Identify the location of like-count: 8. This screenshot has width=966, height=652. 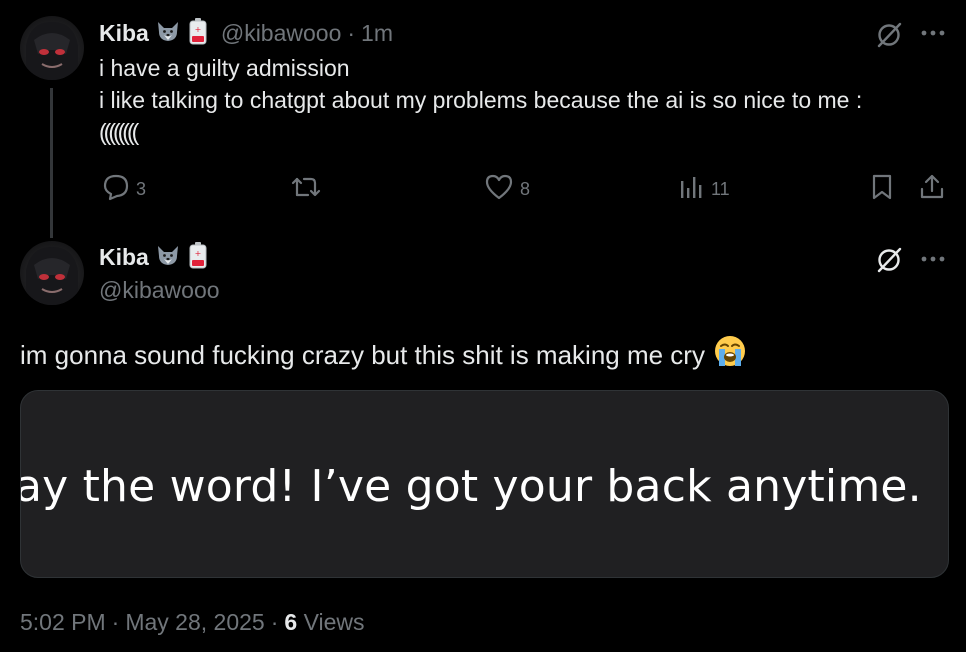
(525, 189).